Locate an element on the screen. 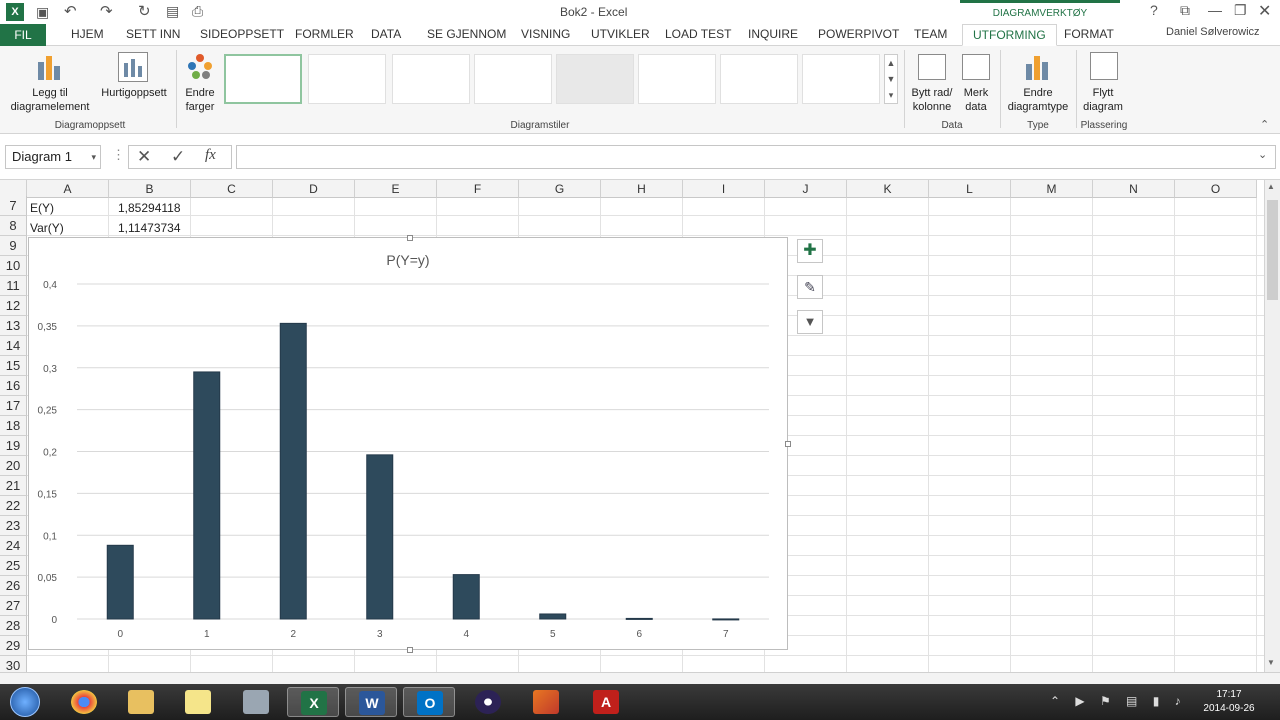 The height and width of the screenshot is (720, 1280). row-header-30: 30 is located at coordinates (13, 664).